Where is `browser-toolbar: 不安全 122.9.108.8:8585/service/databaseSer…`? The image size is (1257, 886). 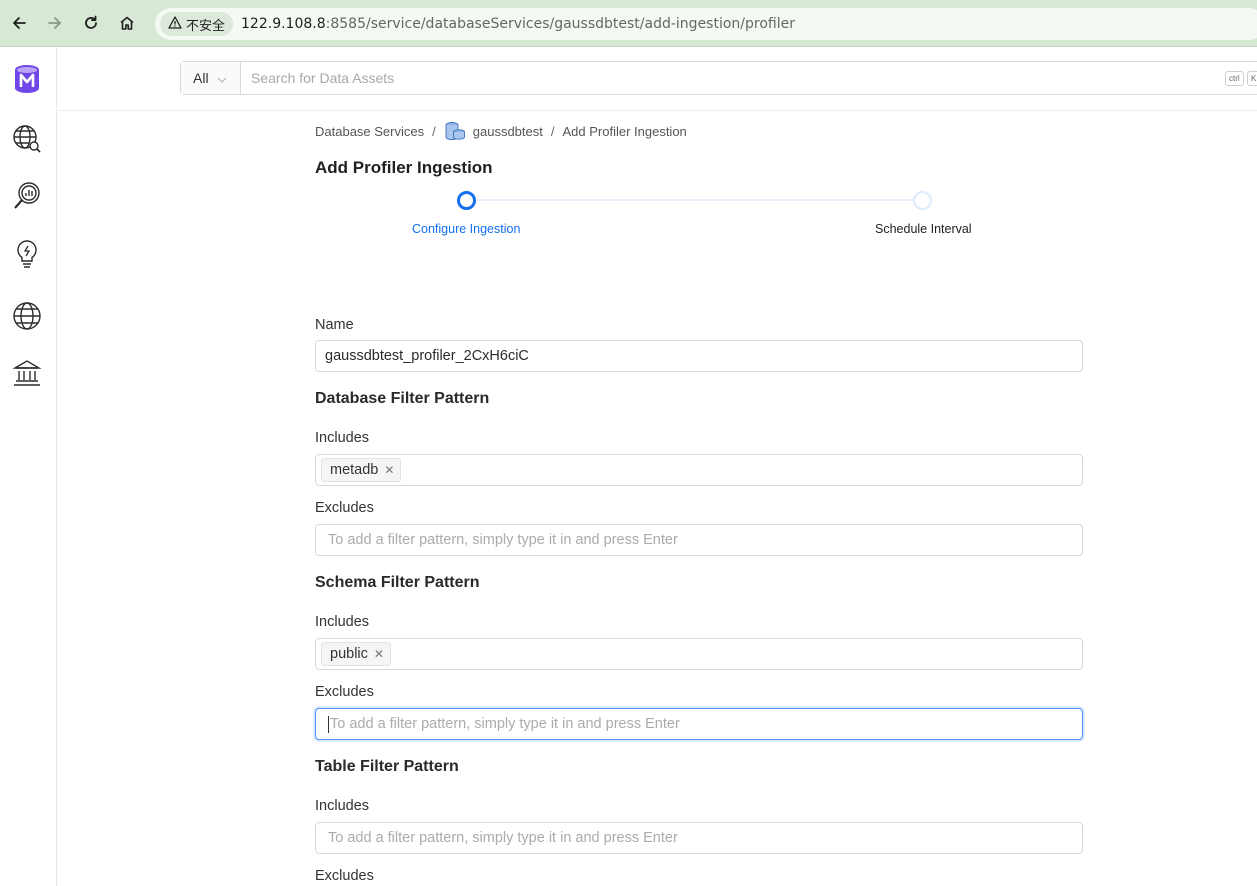
browser-toolbar: 不安全 122.9.108.8:8585/service/databaseSer… is located at coordinates (628, 23).